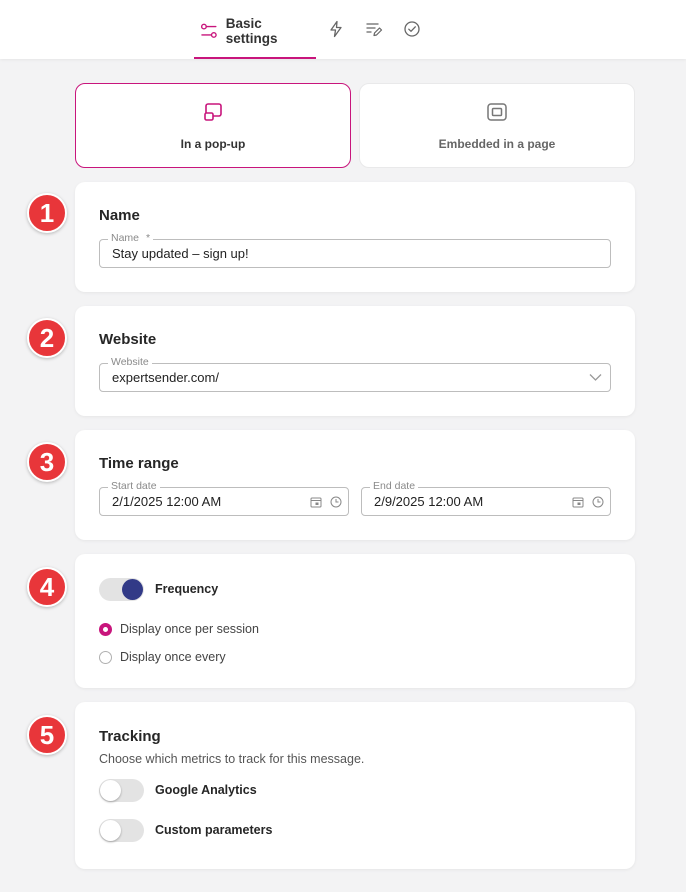 The height and width of the screenshot is (892, 686). What do you see at coordinates (134, 486) in the screenshot?
I see `start-date-label: Start date` at bounding box center [134, 486].